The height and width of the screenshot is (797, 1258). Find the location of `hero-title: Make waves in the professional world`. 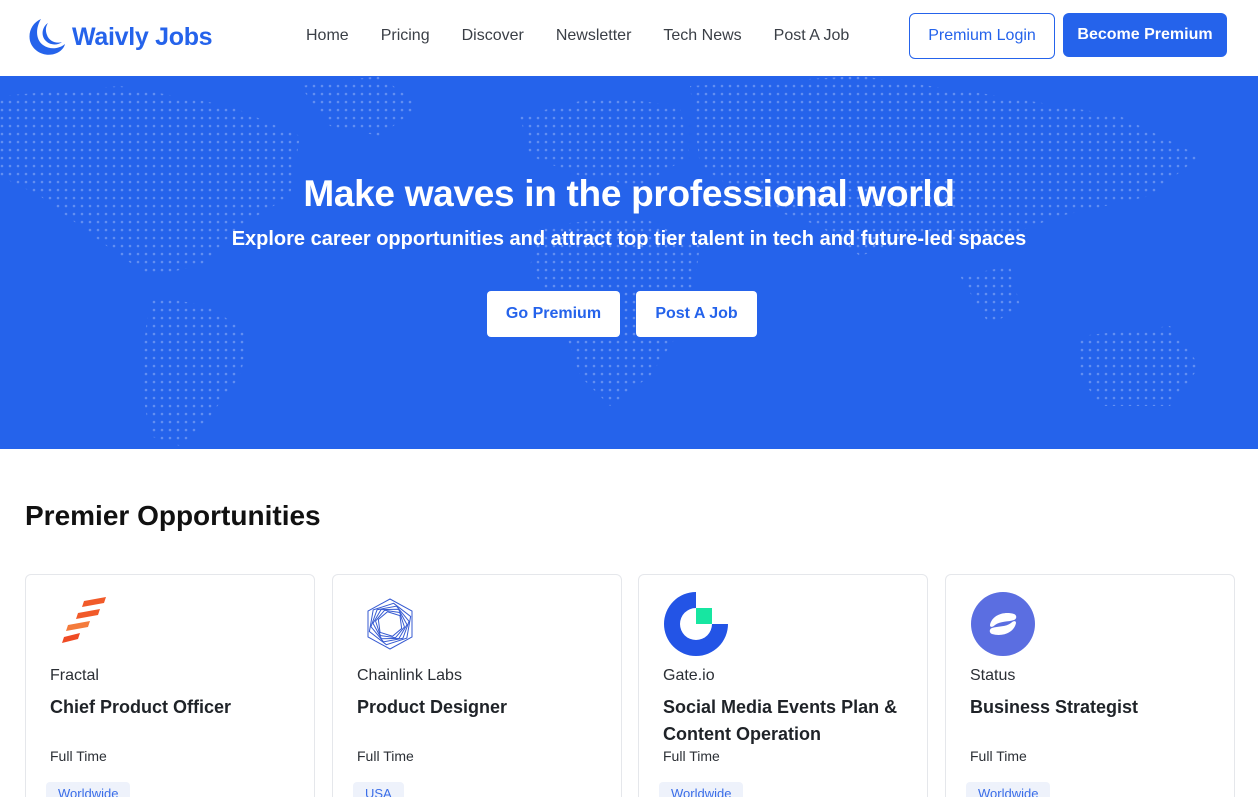

hero-title: Make waves in the professional world is located at coordinates (629, 193).